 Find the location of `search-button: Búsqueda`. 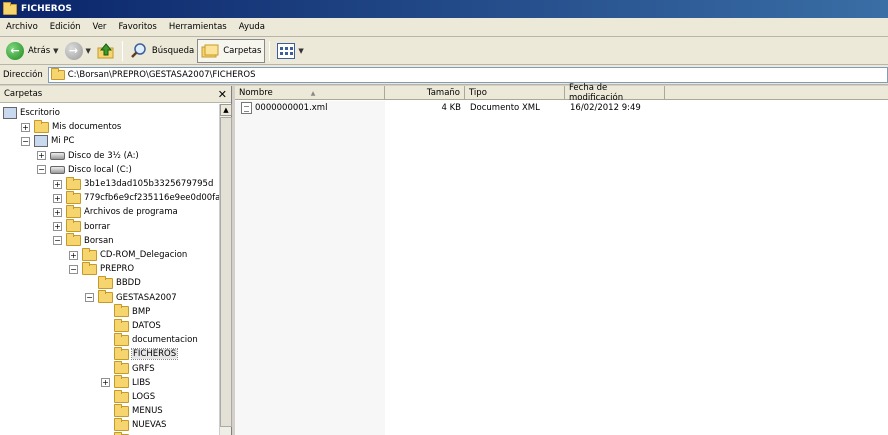

search-button: Búsqueda is located at coordinates (162, 51).